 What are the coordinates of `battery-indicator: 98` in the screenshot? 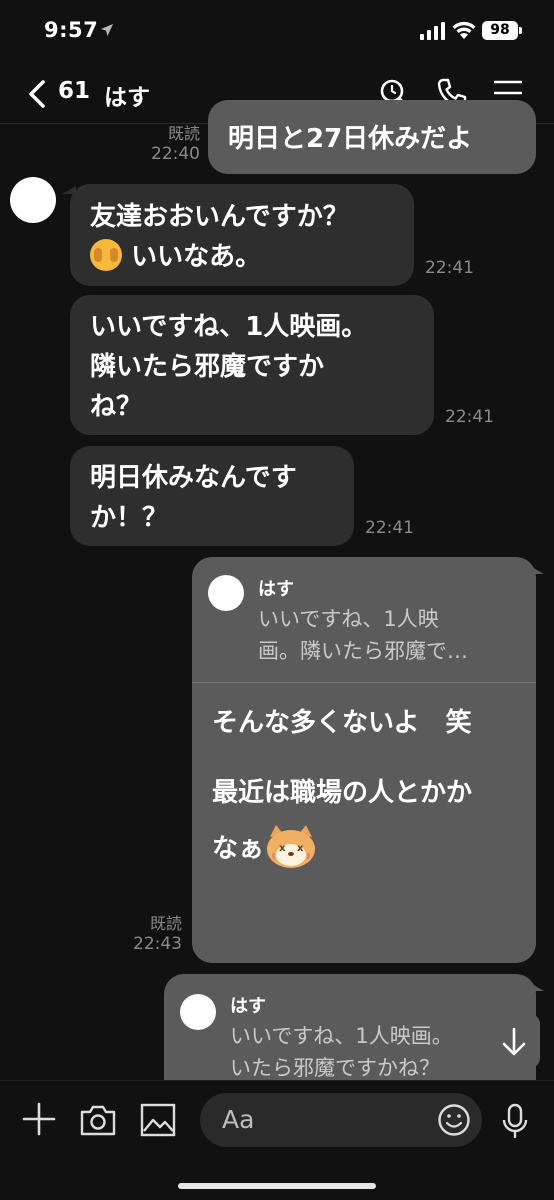 It's located at (502, 30).